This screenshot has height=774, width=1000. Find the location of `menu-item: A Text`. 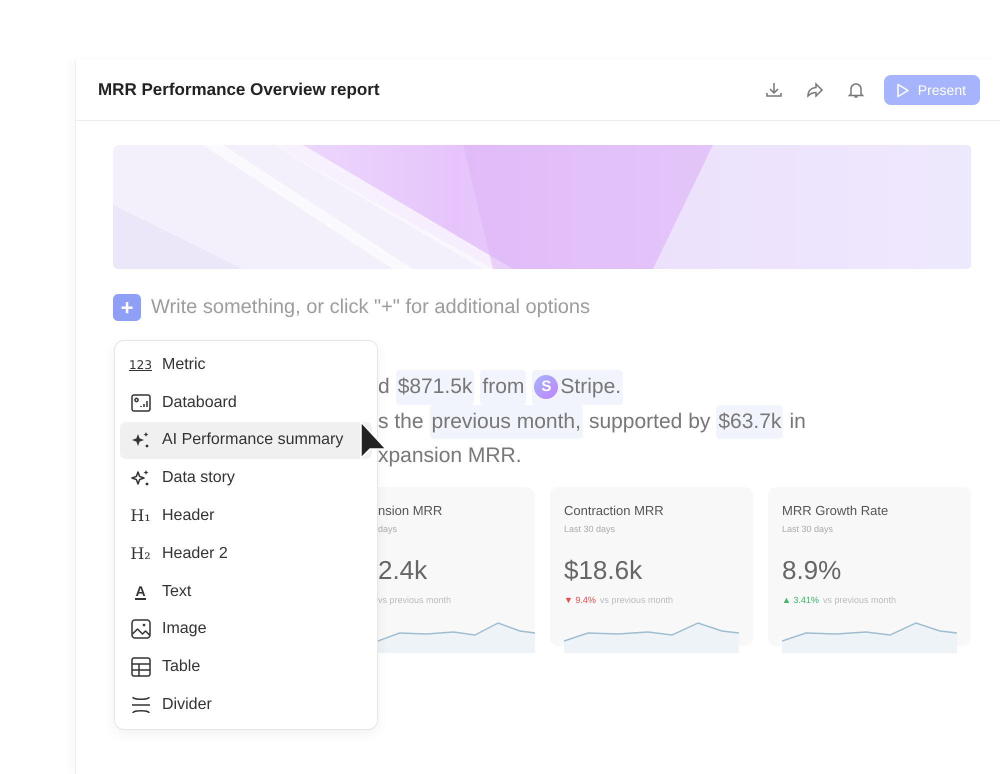

menu-item: A Text is located at coordinates (246, 591).